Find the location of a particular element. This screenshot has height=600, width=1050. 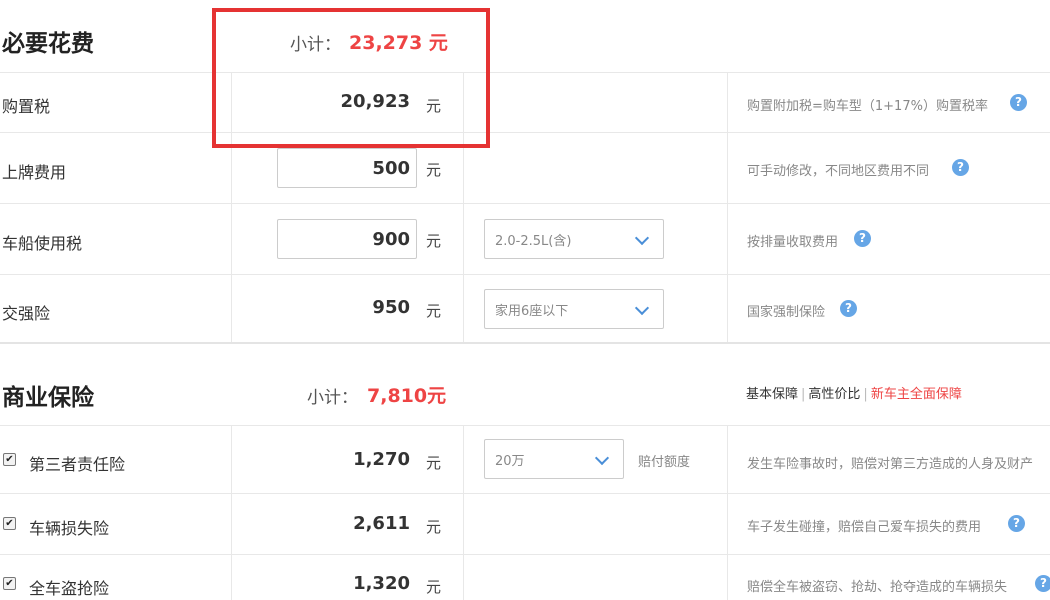

theft-value: 1,320 is located at coordinates (381, 583).